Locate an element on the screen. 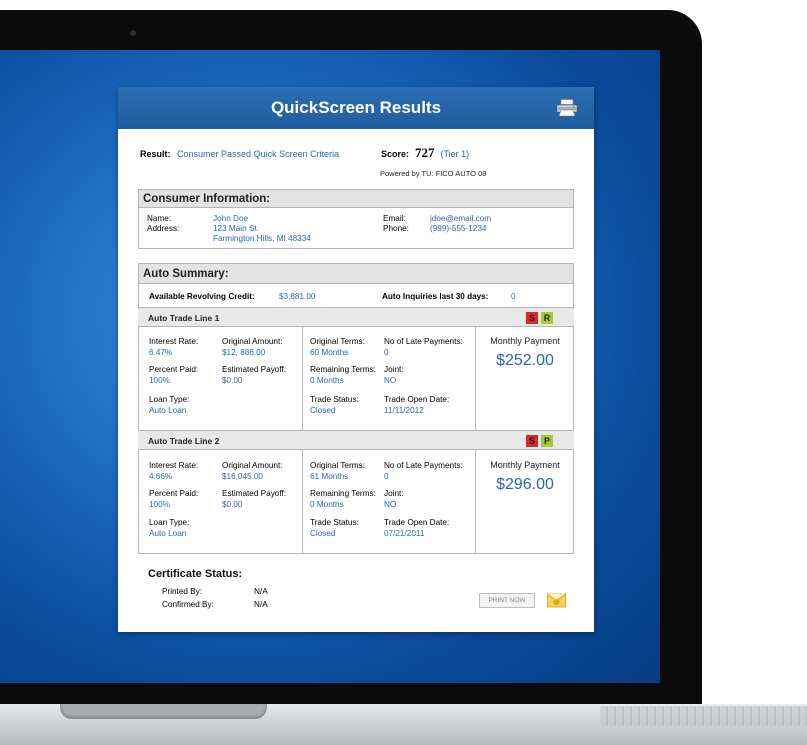  result-value: Consumer Passed Quick Screen Criteria is located at coordinates (258, 154).